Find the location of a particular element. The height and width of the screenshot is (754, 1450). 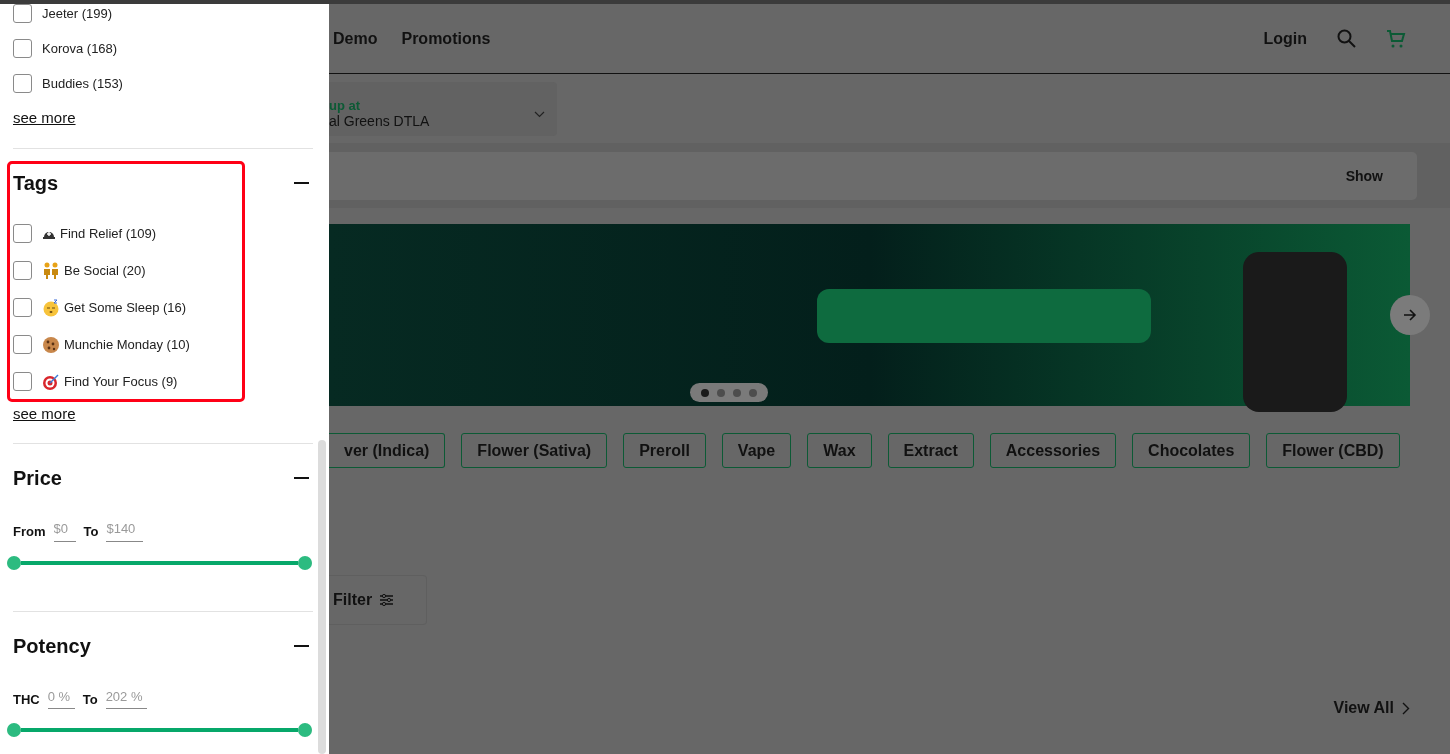

category-chip: Flower (Sativa) is located at coordinates (534, 450).